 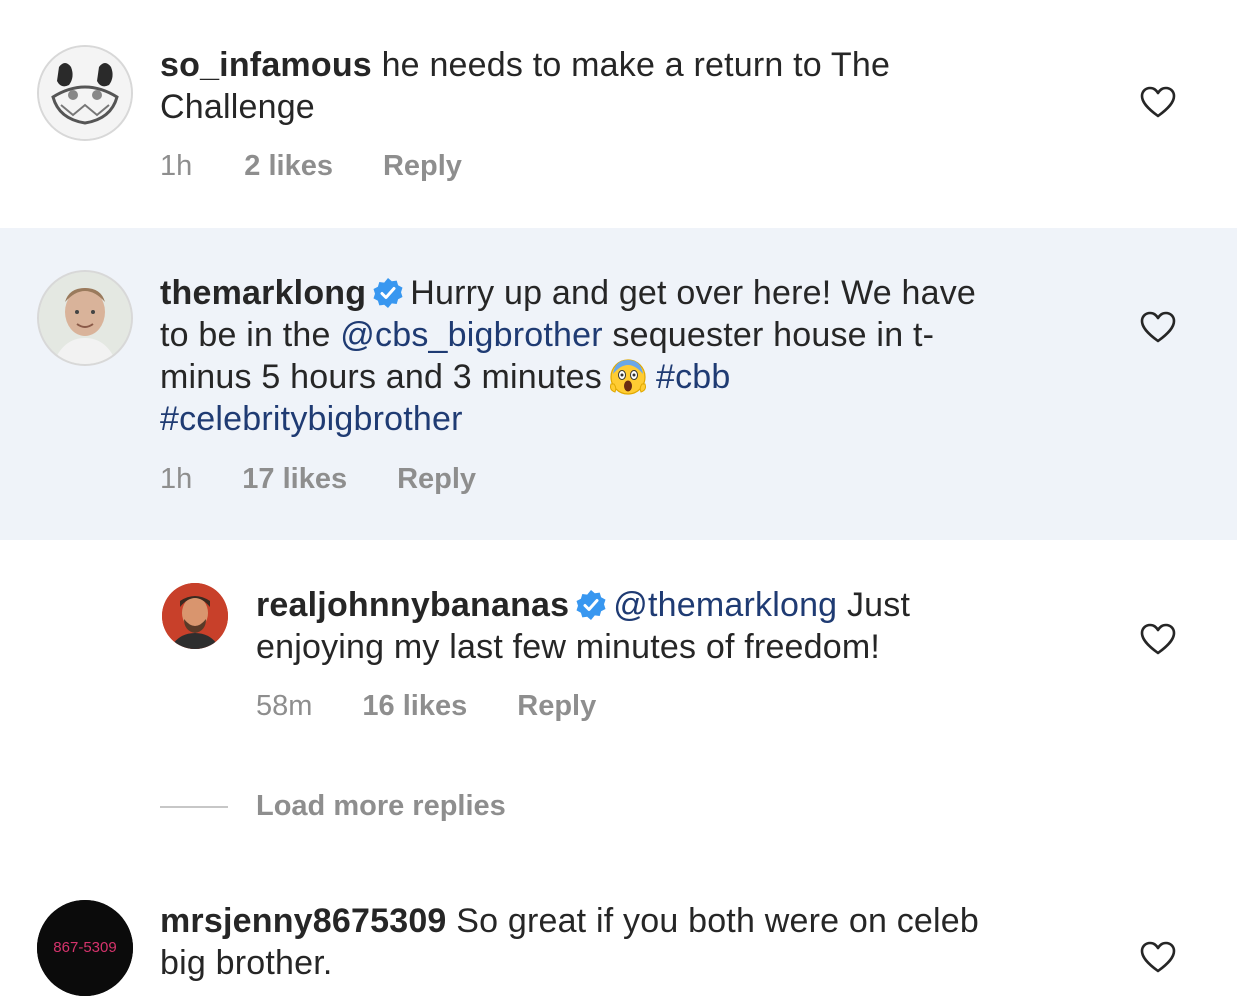 What do you see at coordinates (284, 706) in the screenshot?
I see `timestamp: 58m` at bounding box center [284, 706].